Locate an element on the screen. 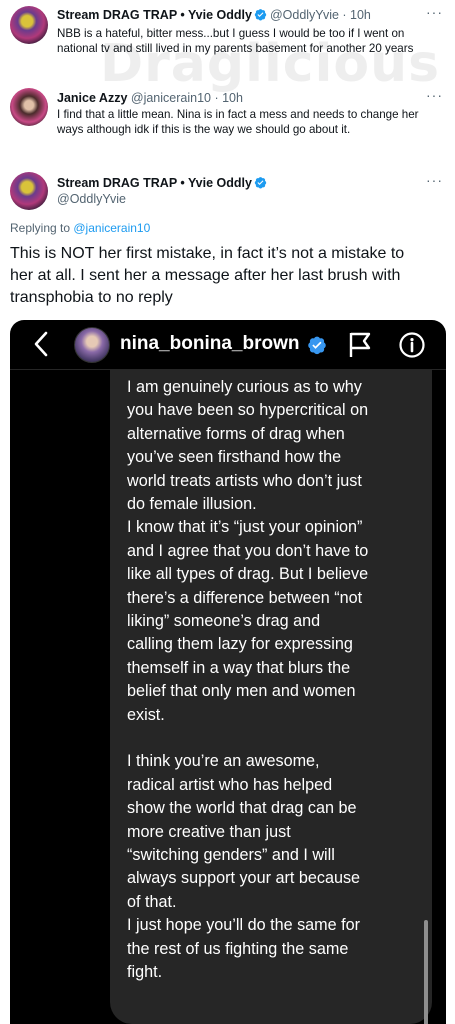 This screenshot has height=1024, width=455. ig-message-line: do female illusion. is located at coordinates (192, 504).